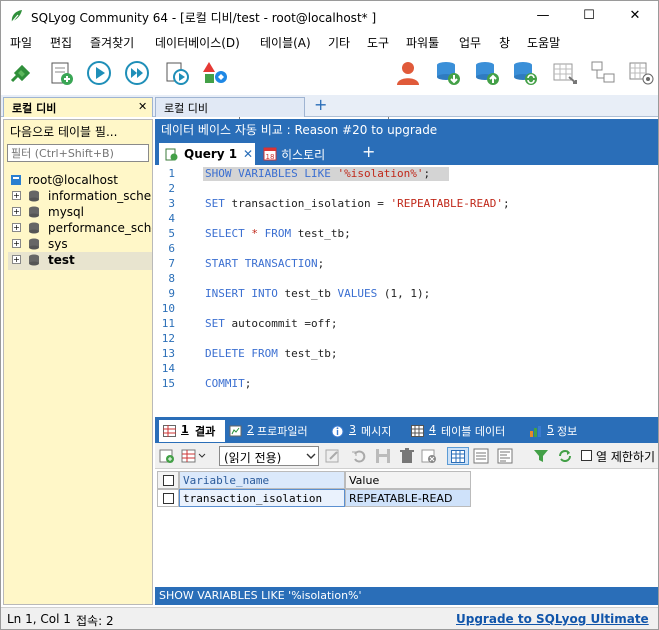 This screenshot has width=659, height=630. Describe the element at coordinates (407, 456) in the screenshot. I see `delete-row-icon` at that location.